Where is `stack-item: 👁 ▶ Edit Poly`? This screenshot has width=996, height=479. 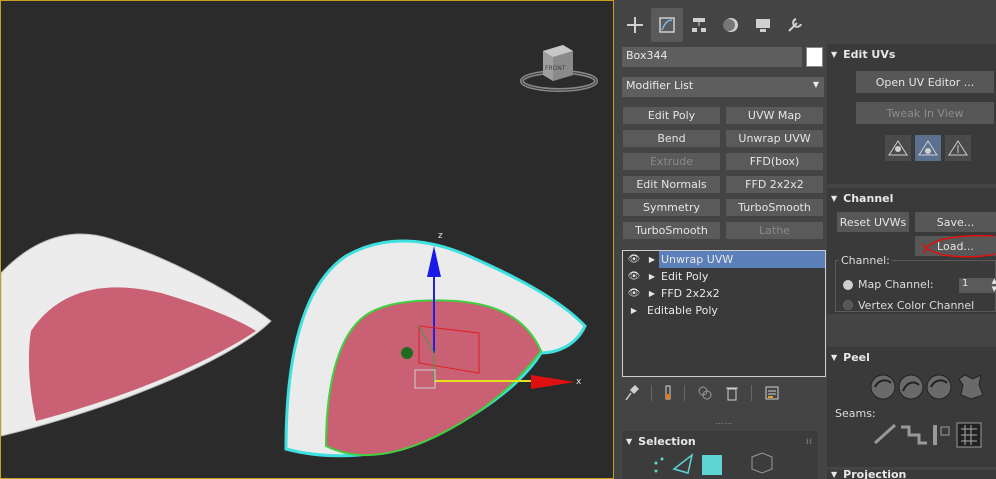
stack-item: 👁 ▶ Edit Poly is located at coordinates (724, 276).